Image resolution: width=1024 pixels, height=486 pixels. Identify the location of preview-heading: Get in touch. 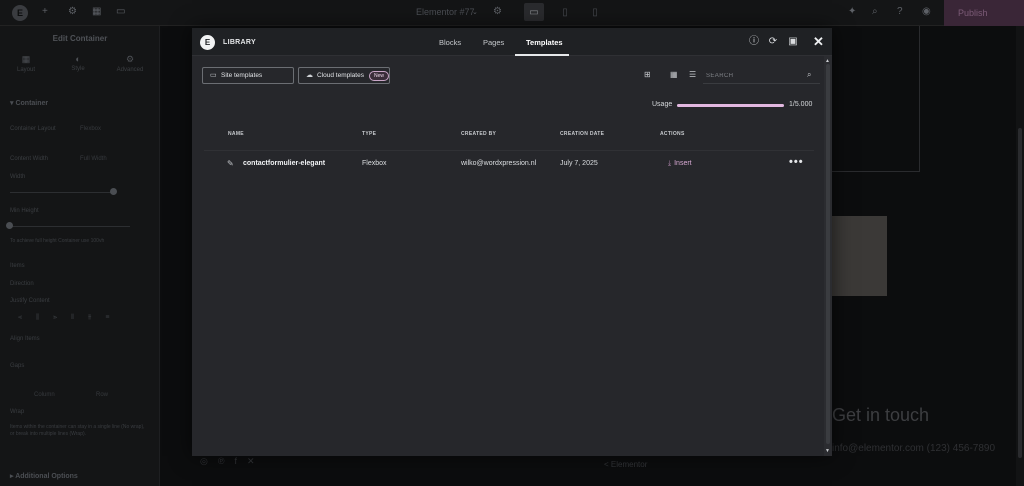
(881, 415).